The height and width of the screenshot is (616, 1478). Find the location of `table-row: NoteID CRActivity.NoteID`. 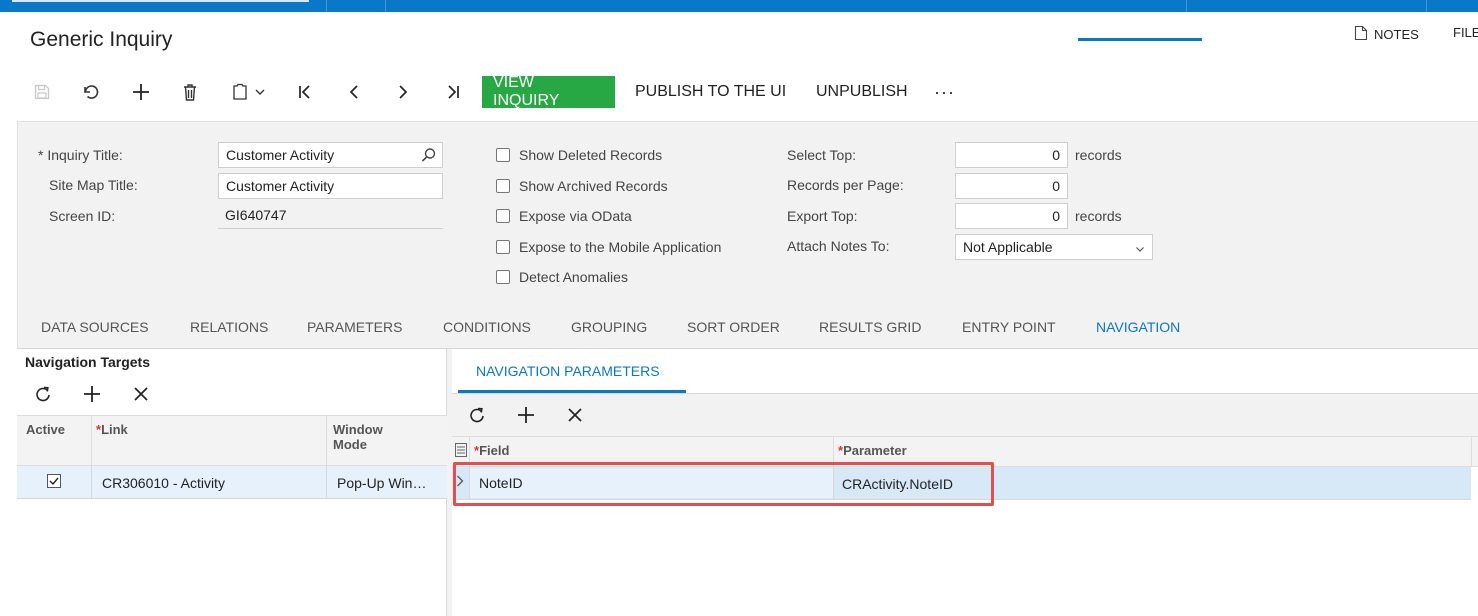

table-row: NoteID CRActivity.NoteID is located at coordinates (961, 483).